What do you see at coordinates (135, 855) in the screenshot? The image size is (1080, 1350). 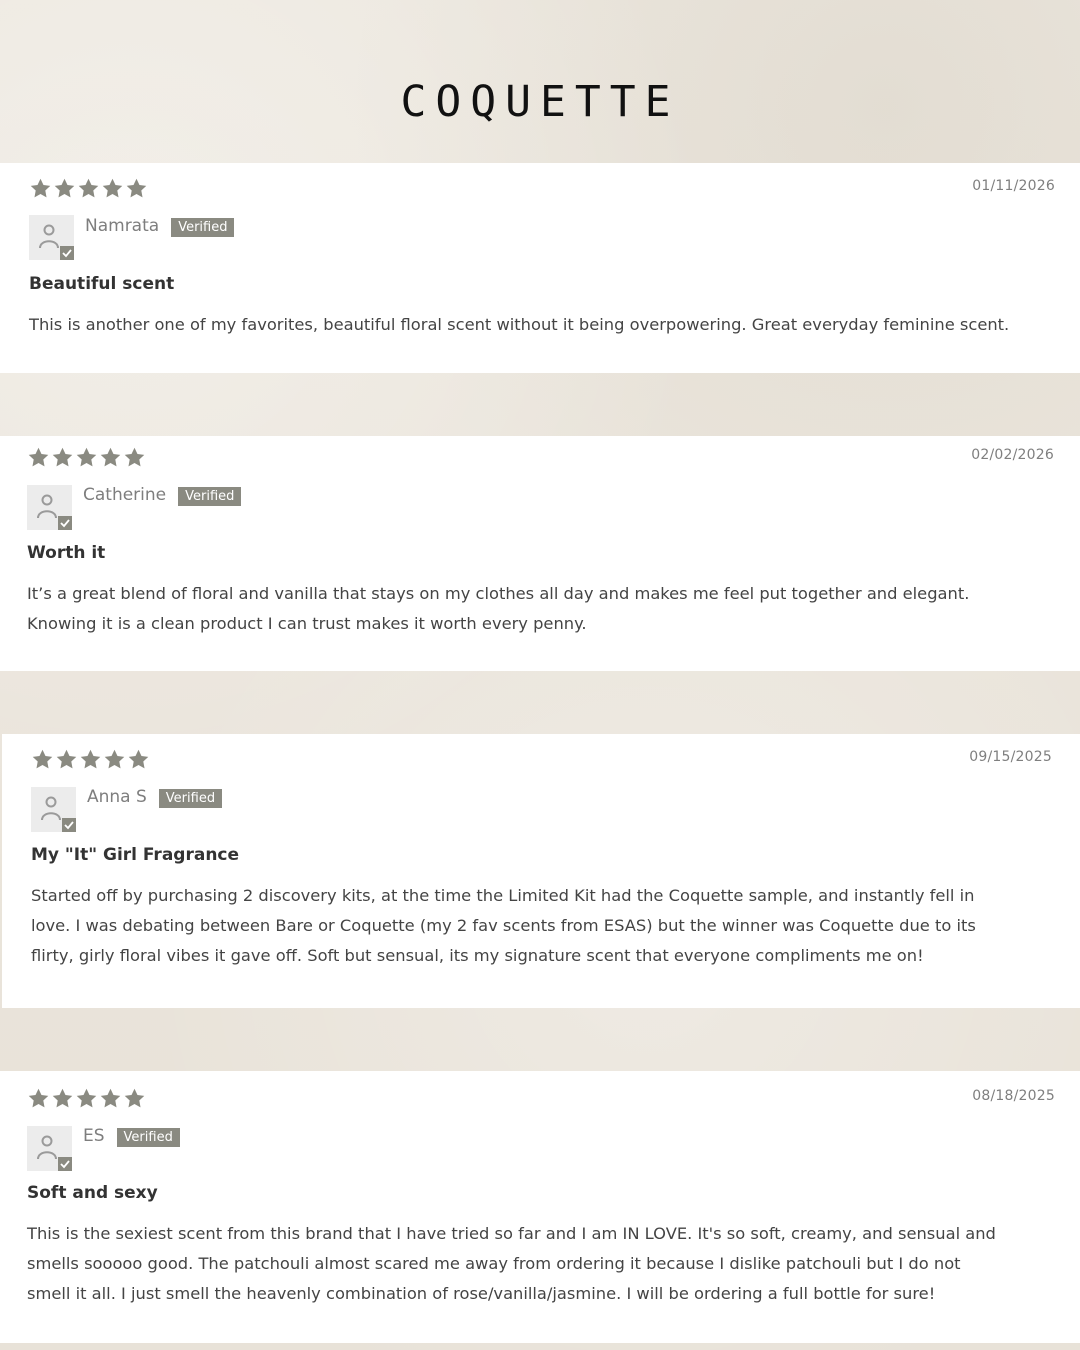 I see `review-title: My "It" Girl Fragrance` at bounding box center [135, 855].